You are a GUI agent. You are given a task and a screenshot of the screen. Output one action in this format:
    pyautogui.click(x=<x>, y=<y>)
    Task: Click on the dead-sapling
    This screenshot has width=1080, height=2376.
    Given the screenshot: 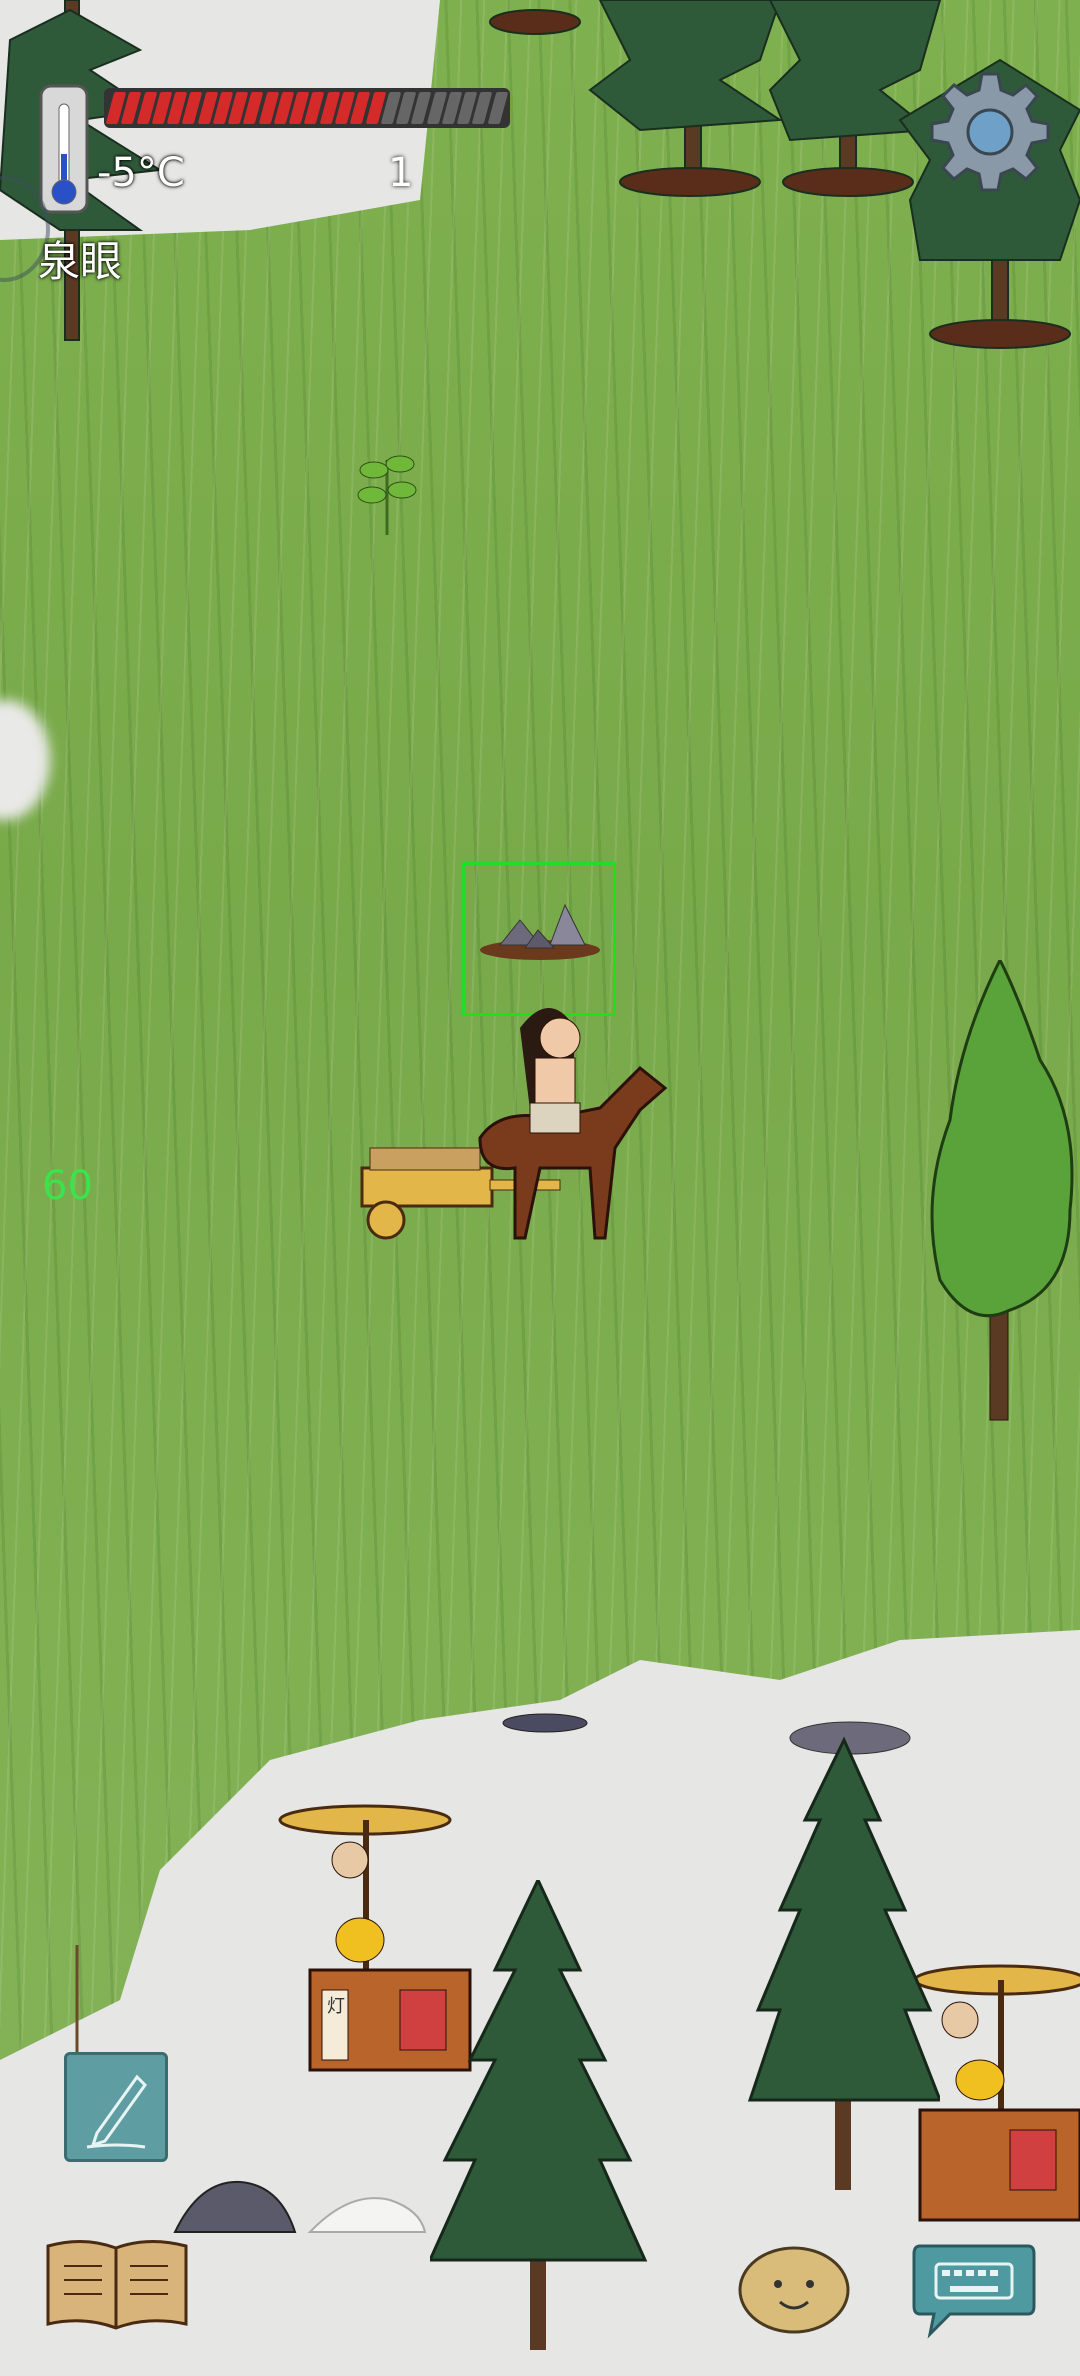 What is the action you would take?
    pyautogui.click(x=77, y=2005)
    